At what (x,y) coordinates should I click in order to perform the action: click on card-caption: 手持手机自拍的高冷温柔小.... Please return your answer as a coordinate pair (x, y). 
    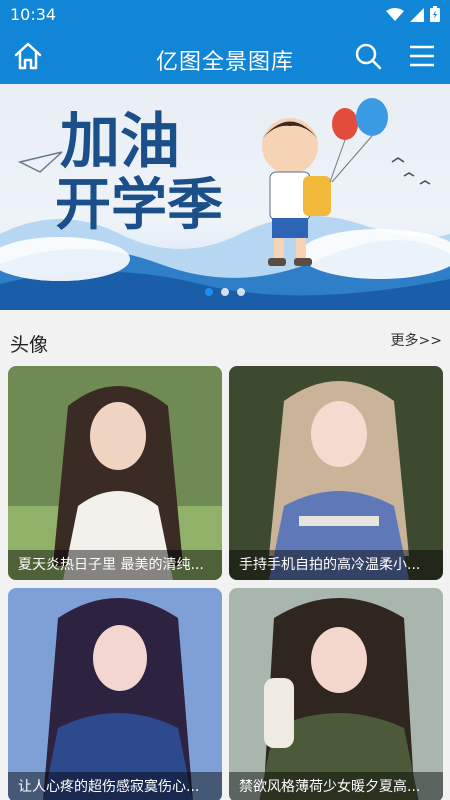
    Looking at the image, I should click on (336, 565).